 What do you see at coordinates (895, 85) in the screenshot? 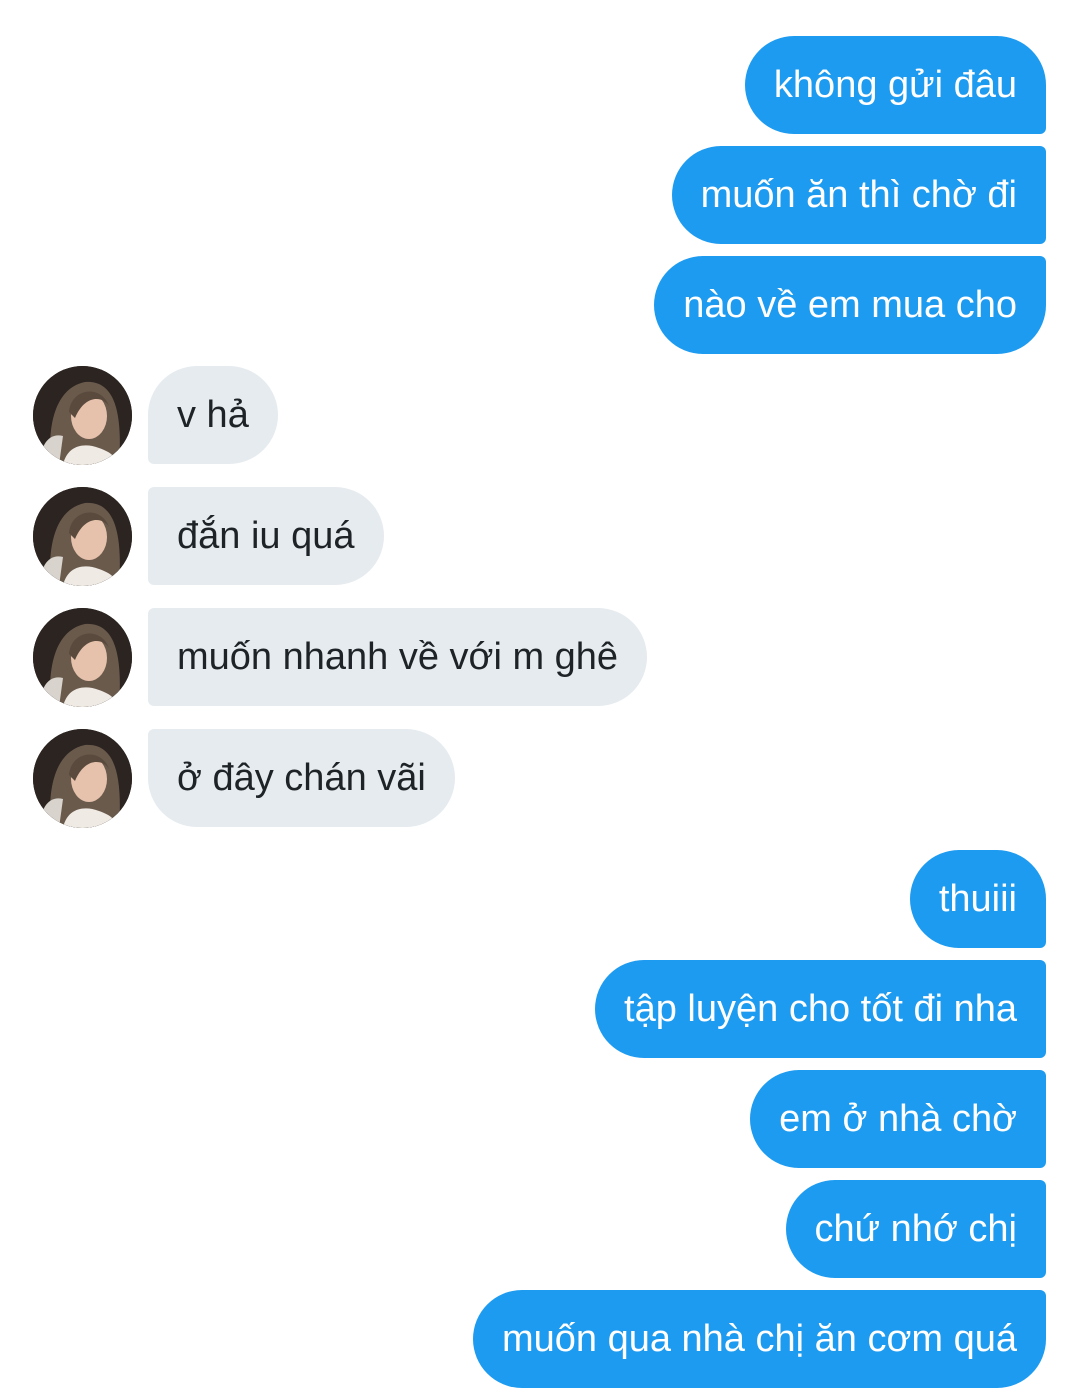
I see `sent-message-bubble: không gửi đâu` at bounding box center [895, 85].